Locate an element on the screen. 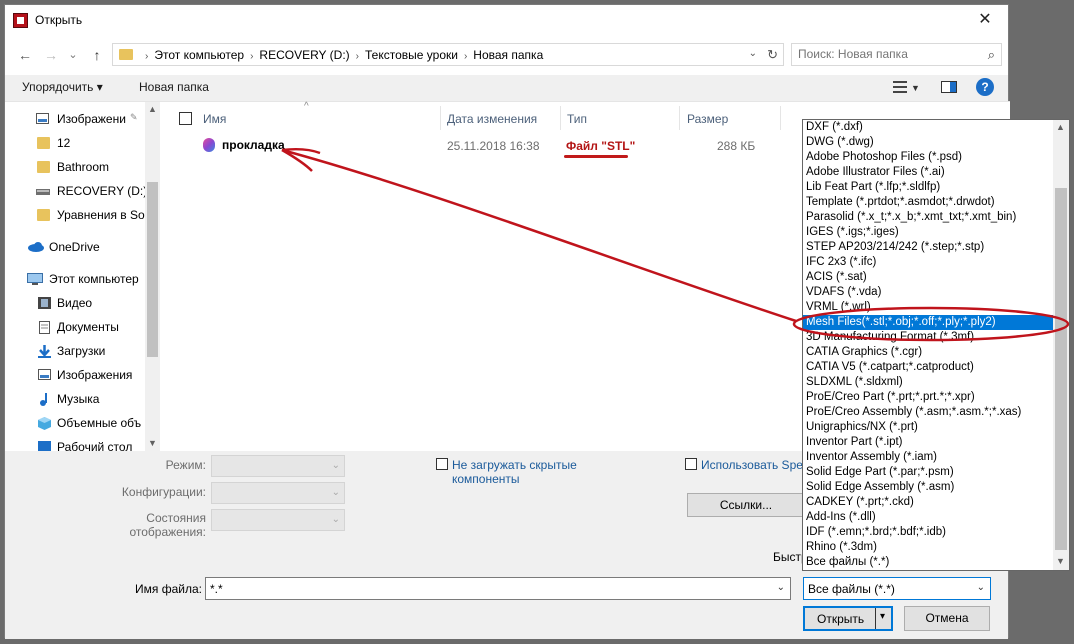  file-type-option: VRML (*.wrl) is located at coordinates (928, 307).